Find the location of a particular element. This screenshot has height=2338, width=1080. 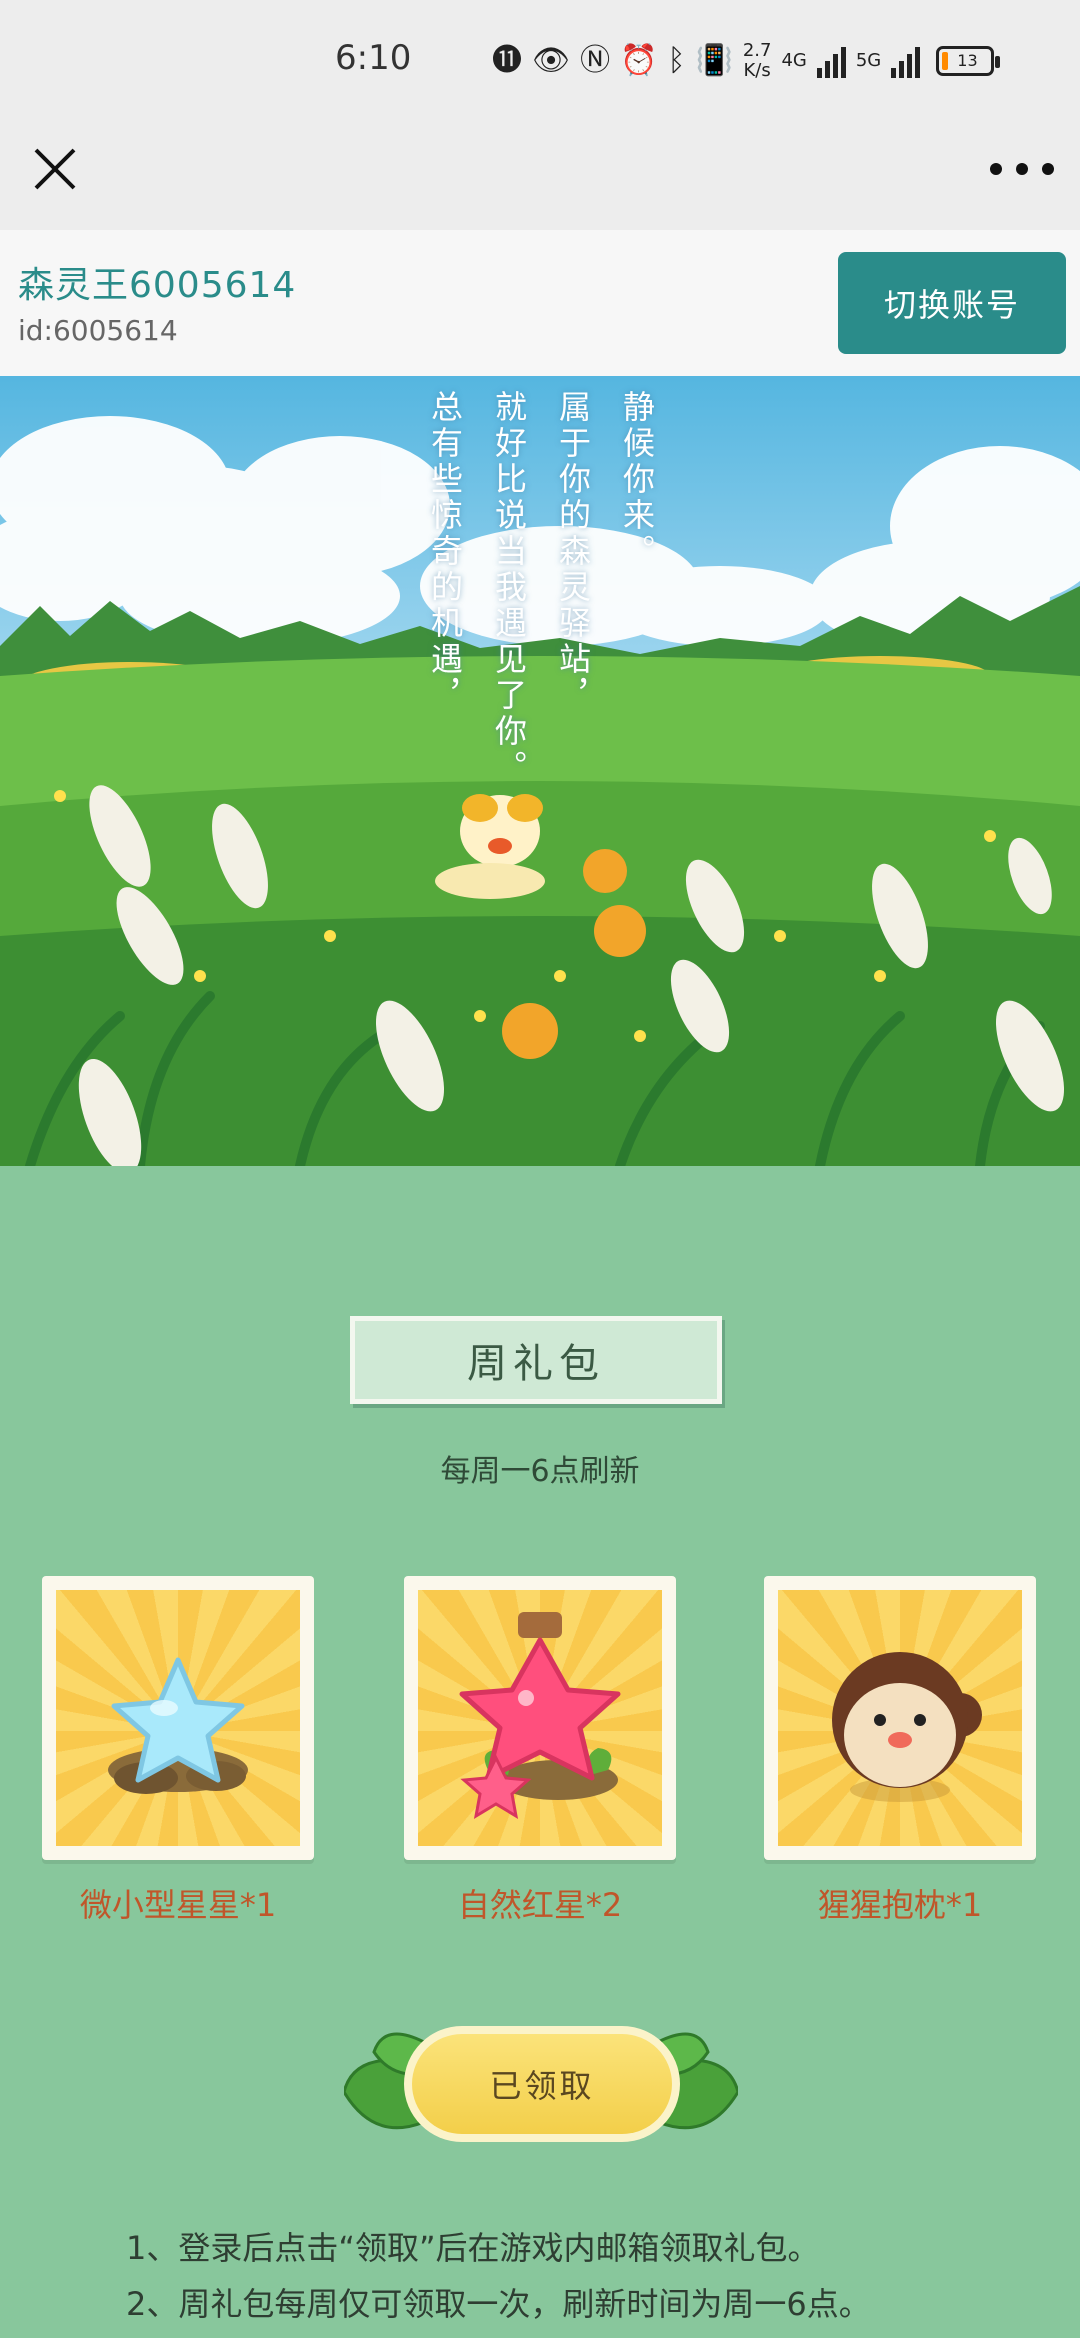

notification-badge-icon: ⓫ is located at coordinates (507, 60).